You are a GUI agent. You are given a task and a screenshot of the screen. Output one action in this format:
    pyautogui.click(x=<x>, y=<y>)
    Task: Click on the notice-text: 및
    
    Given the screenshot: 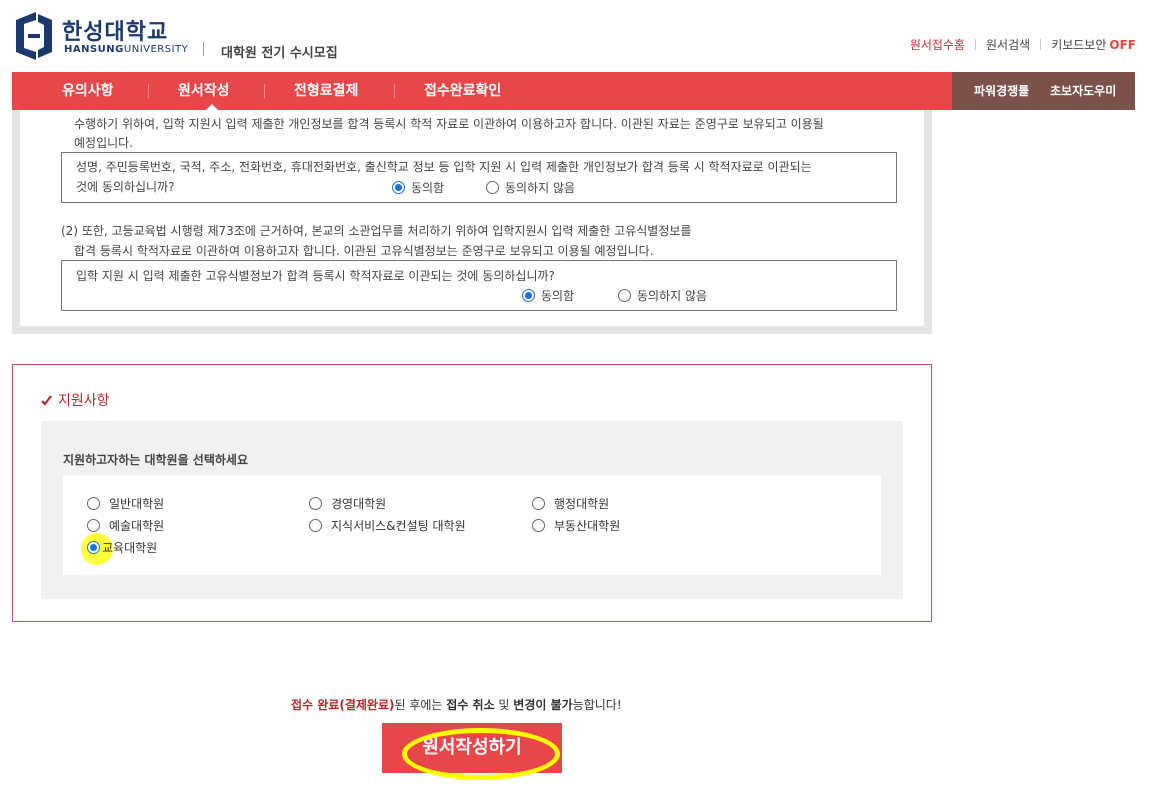 What is the action you would take?
    pyautogui.click(x=504, y=705)
    